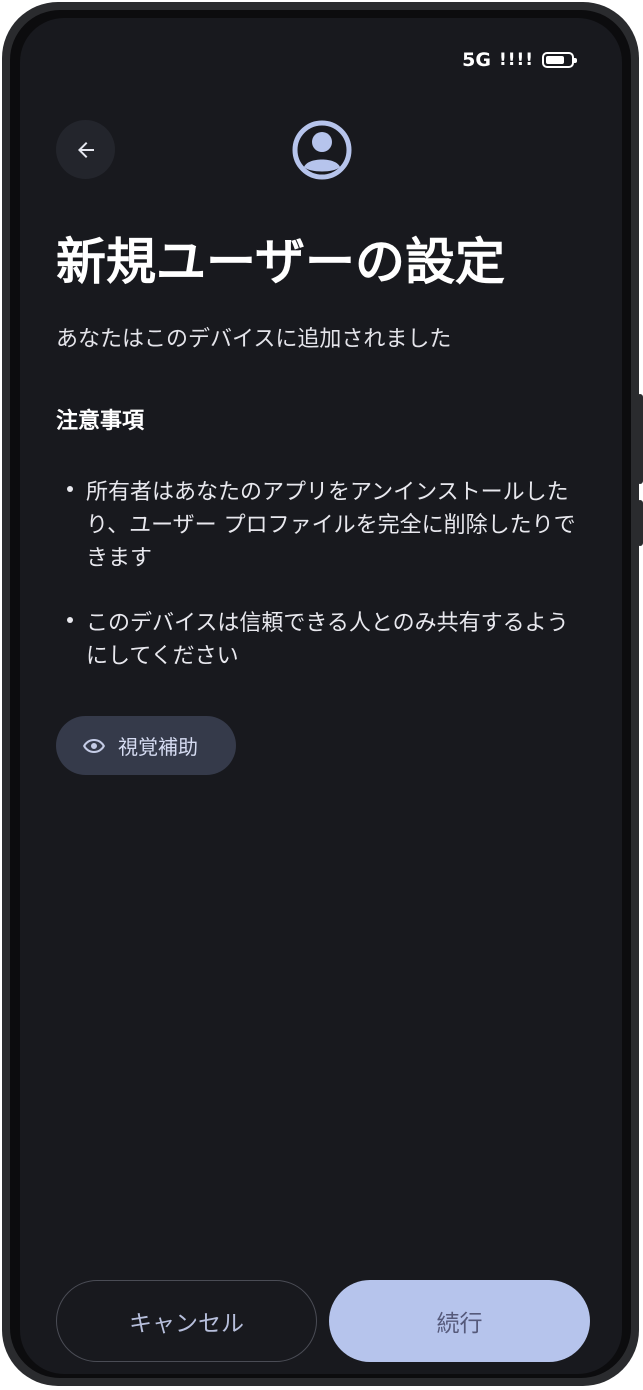  I want to click on arrow-left-icon, so click(85, 149).